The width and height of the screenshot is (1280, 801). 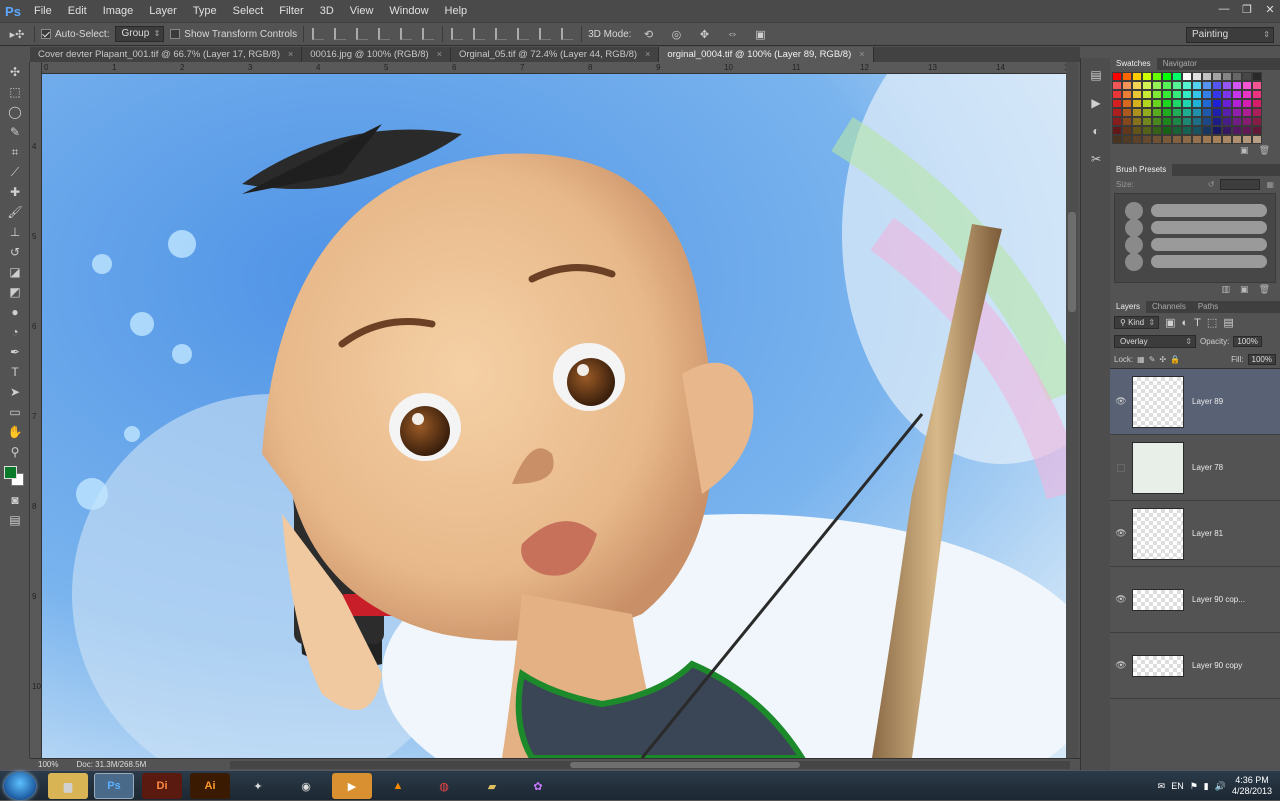 What do you see at coordinates (1141, 170) in the screenshot?
I see `tab-brush-presets: Brush Presets` at bounding box center [1141, 170].